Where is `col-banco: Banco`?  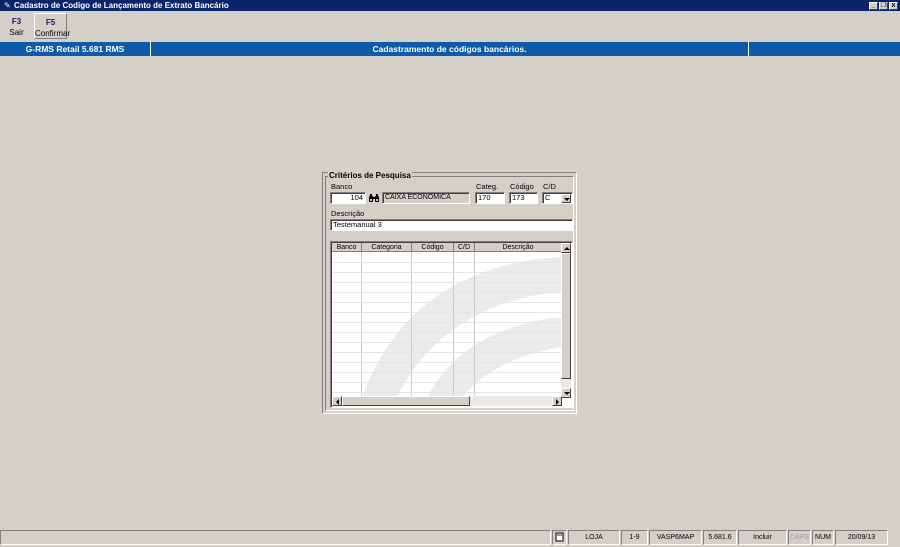
col-banco: Banco is located at coordinates (347, 247).